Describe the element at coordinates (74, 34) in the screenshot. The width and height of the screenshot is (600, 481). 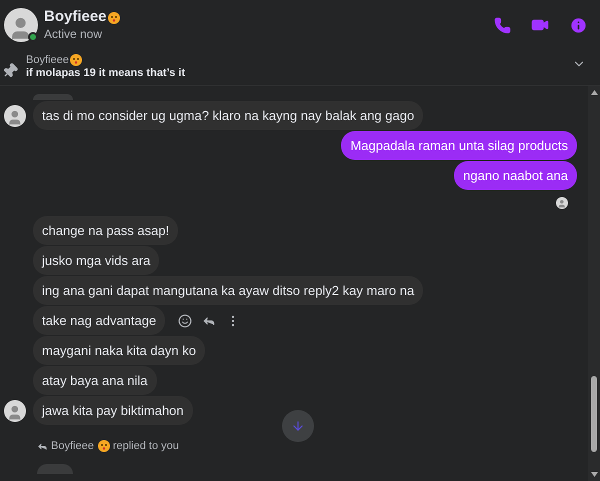
I see `status-text: Active now` at that location.